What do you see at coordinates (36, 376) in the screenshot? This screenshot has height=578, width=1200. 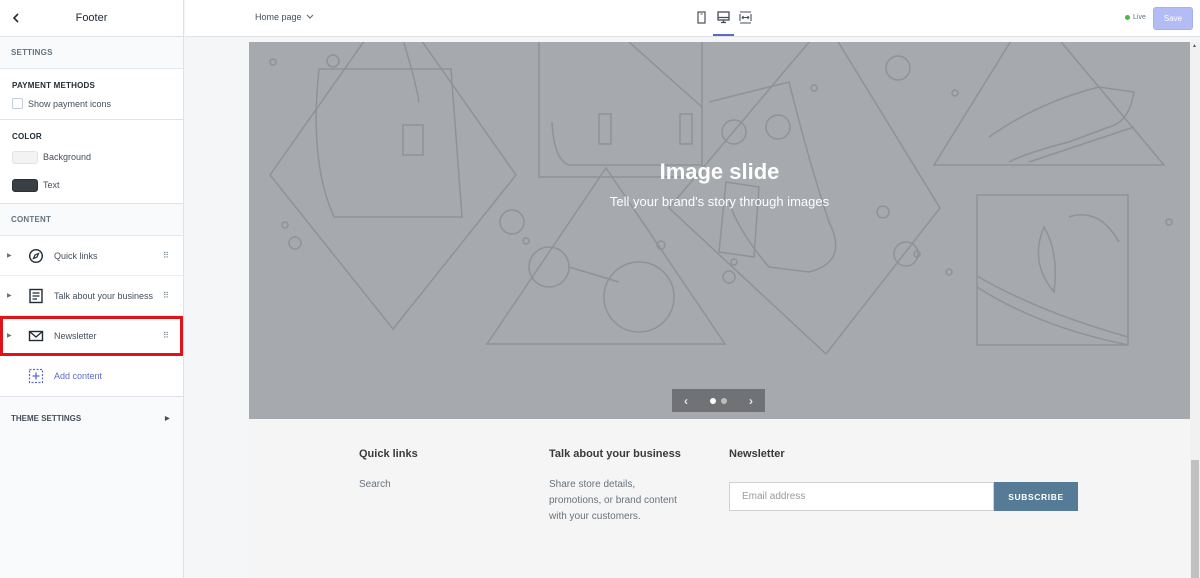 I see `add-block-icon` at bounding box center [36, 376].